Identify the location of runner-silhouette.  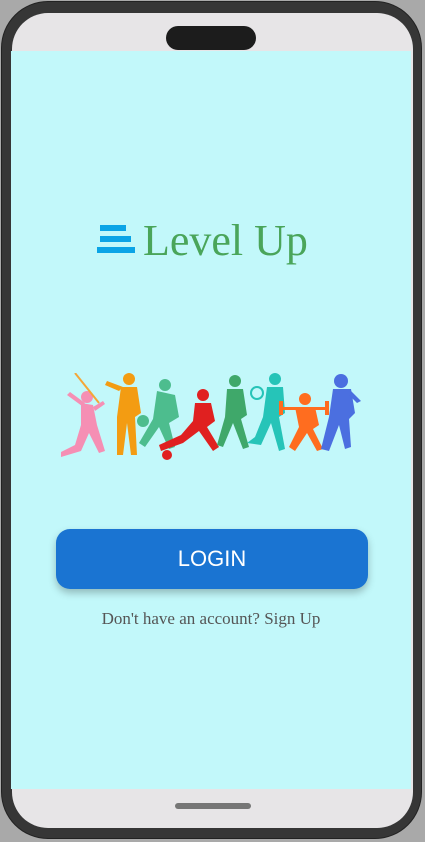
(233, 412).